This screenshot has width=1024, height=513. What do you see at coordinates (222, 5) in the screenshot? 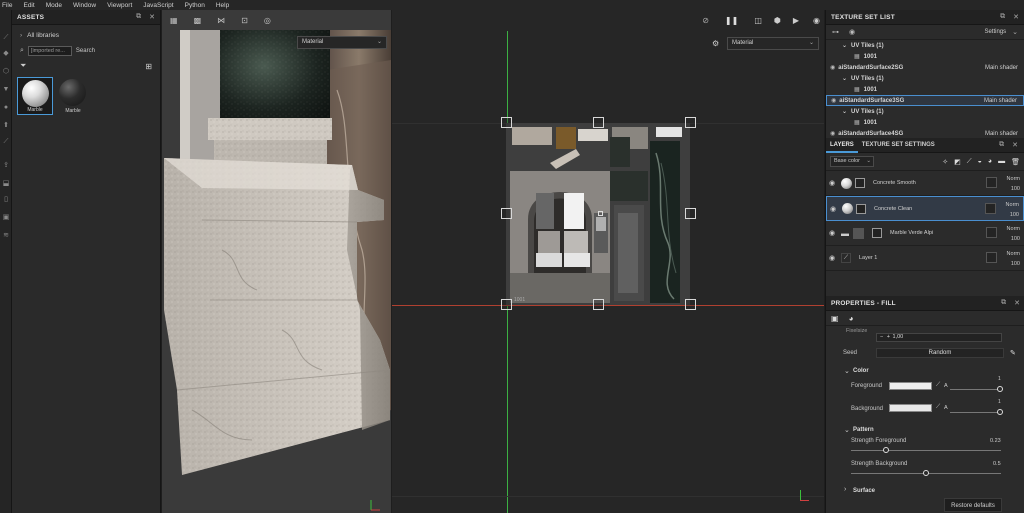
I see `menu-help: Help` at bounding box center [222, 5].